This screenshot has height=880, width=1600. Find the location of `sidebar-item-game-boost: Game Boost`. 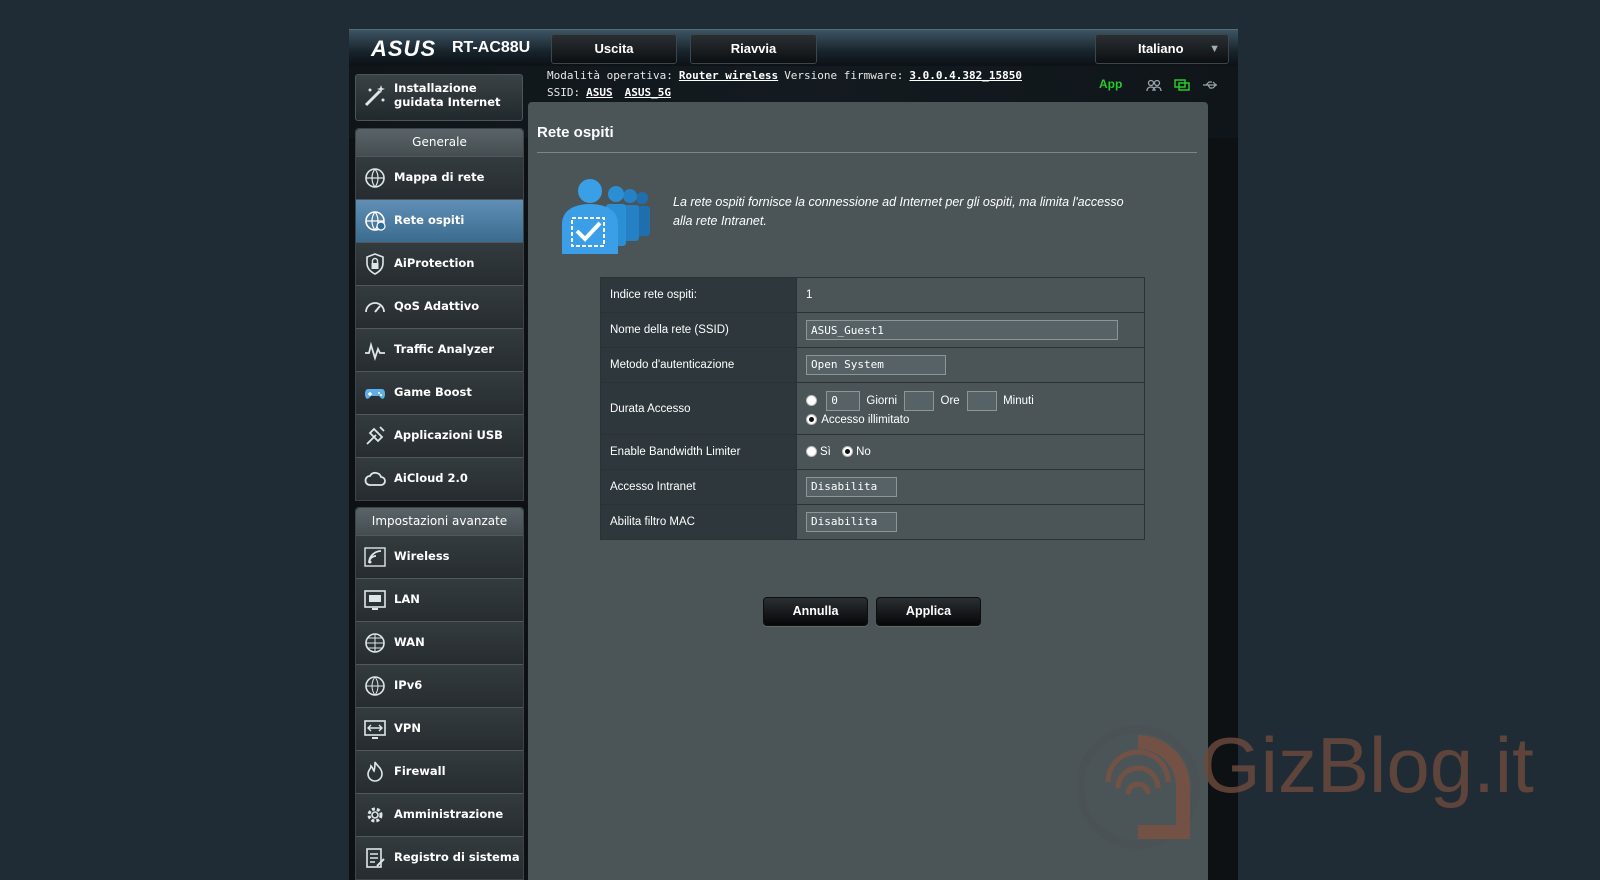

sidebar-item-game-boost: Game Boost is located at coordinates (439, 392).